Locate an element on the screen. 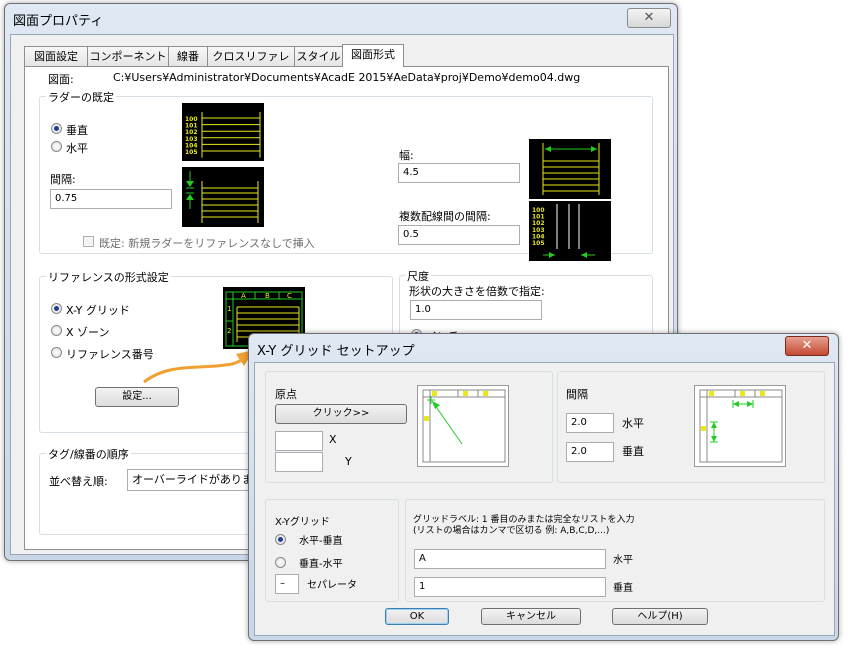 The width and height of the screenshot is (848, 645). connector-arrow is located at coordinates (198, 367).